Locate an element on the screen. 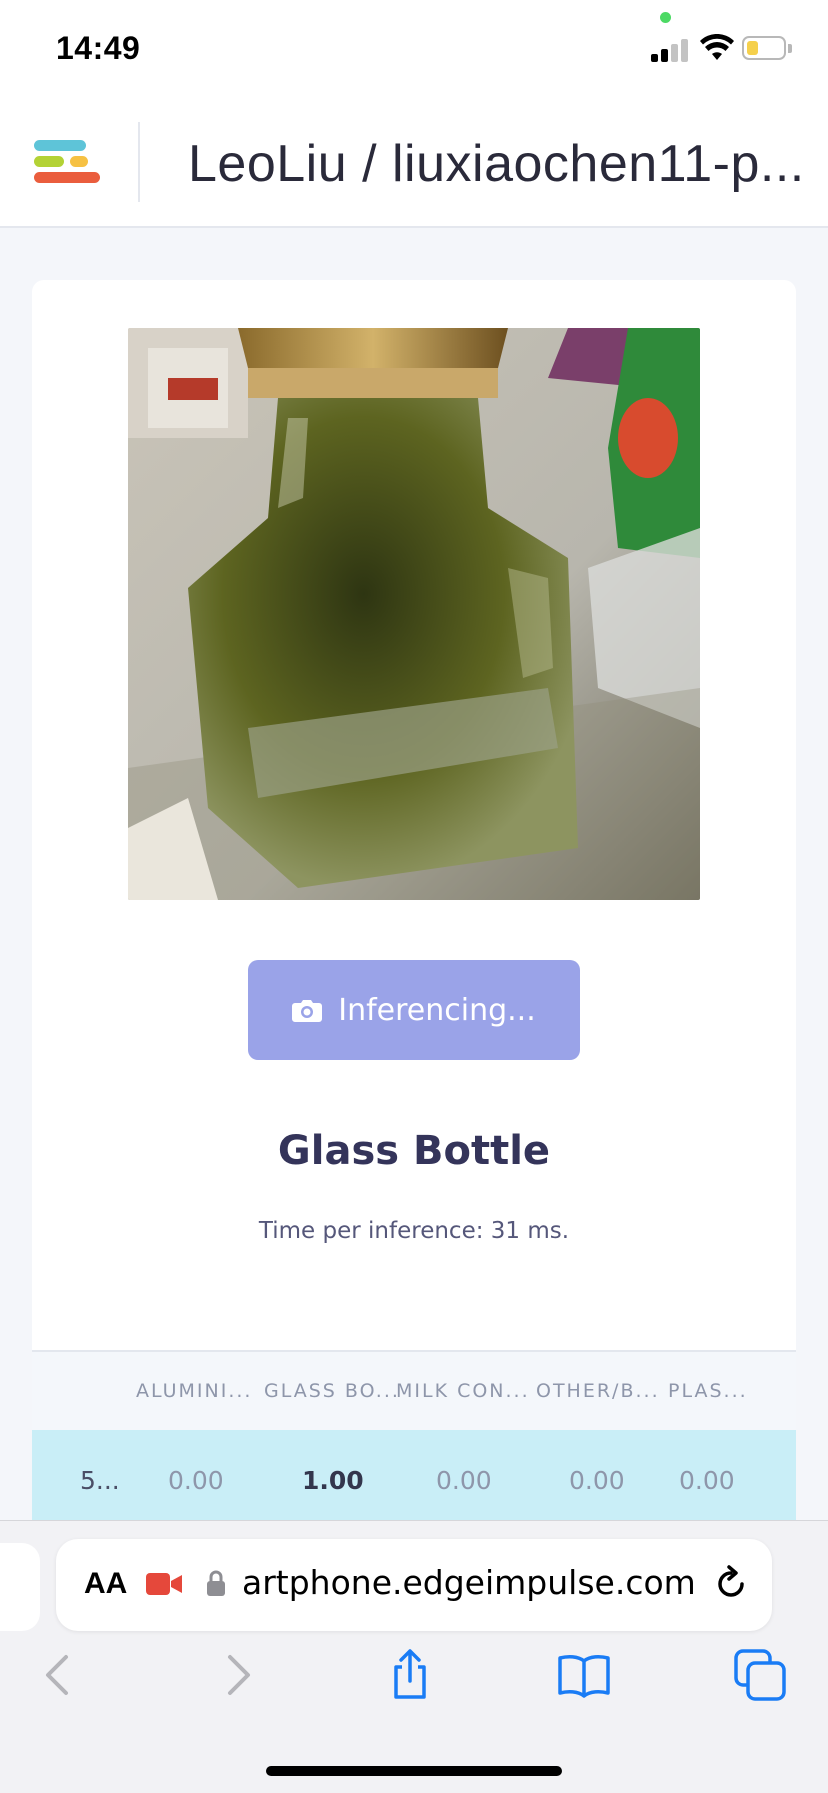  status-time: 14:49 is located at coordinates (98, 48).